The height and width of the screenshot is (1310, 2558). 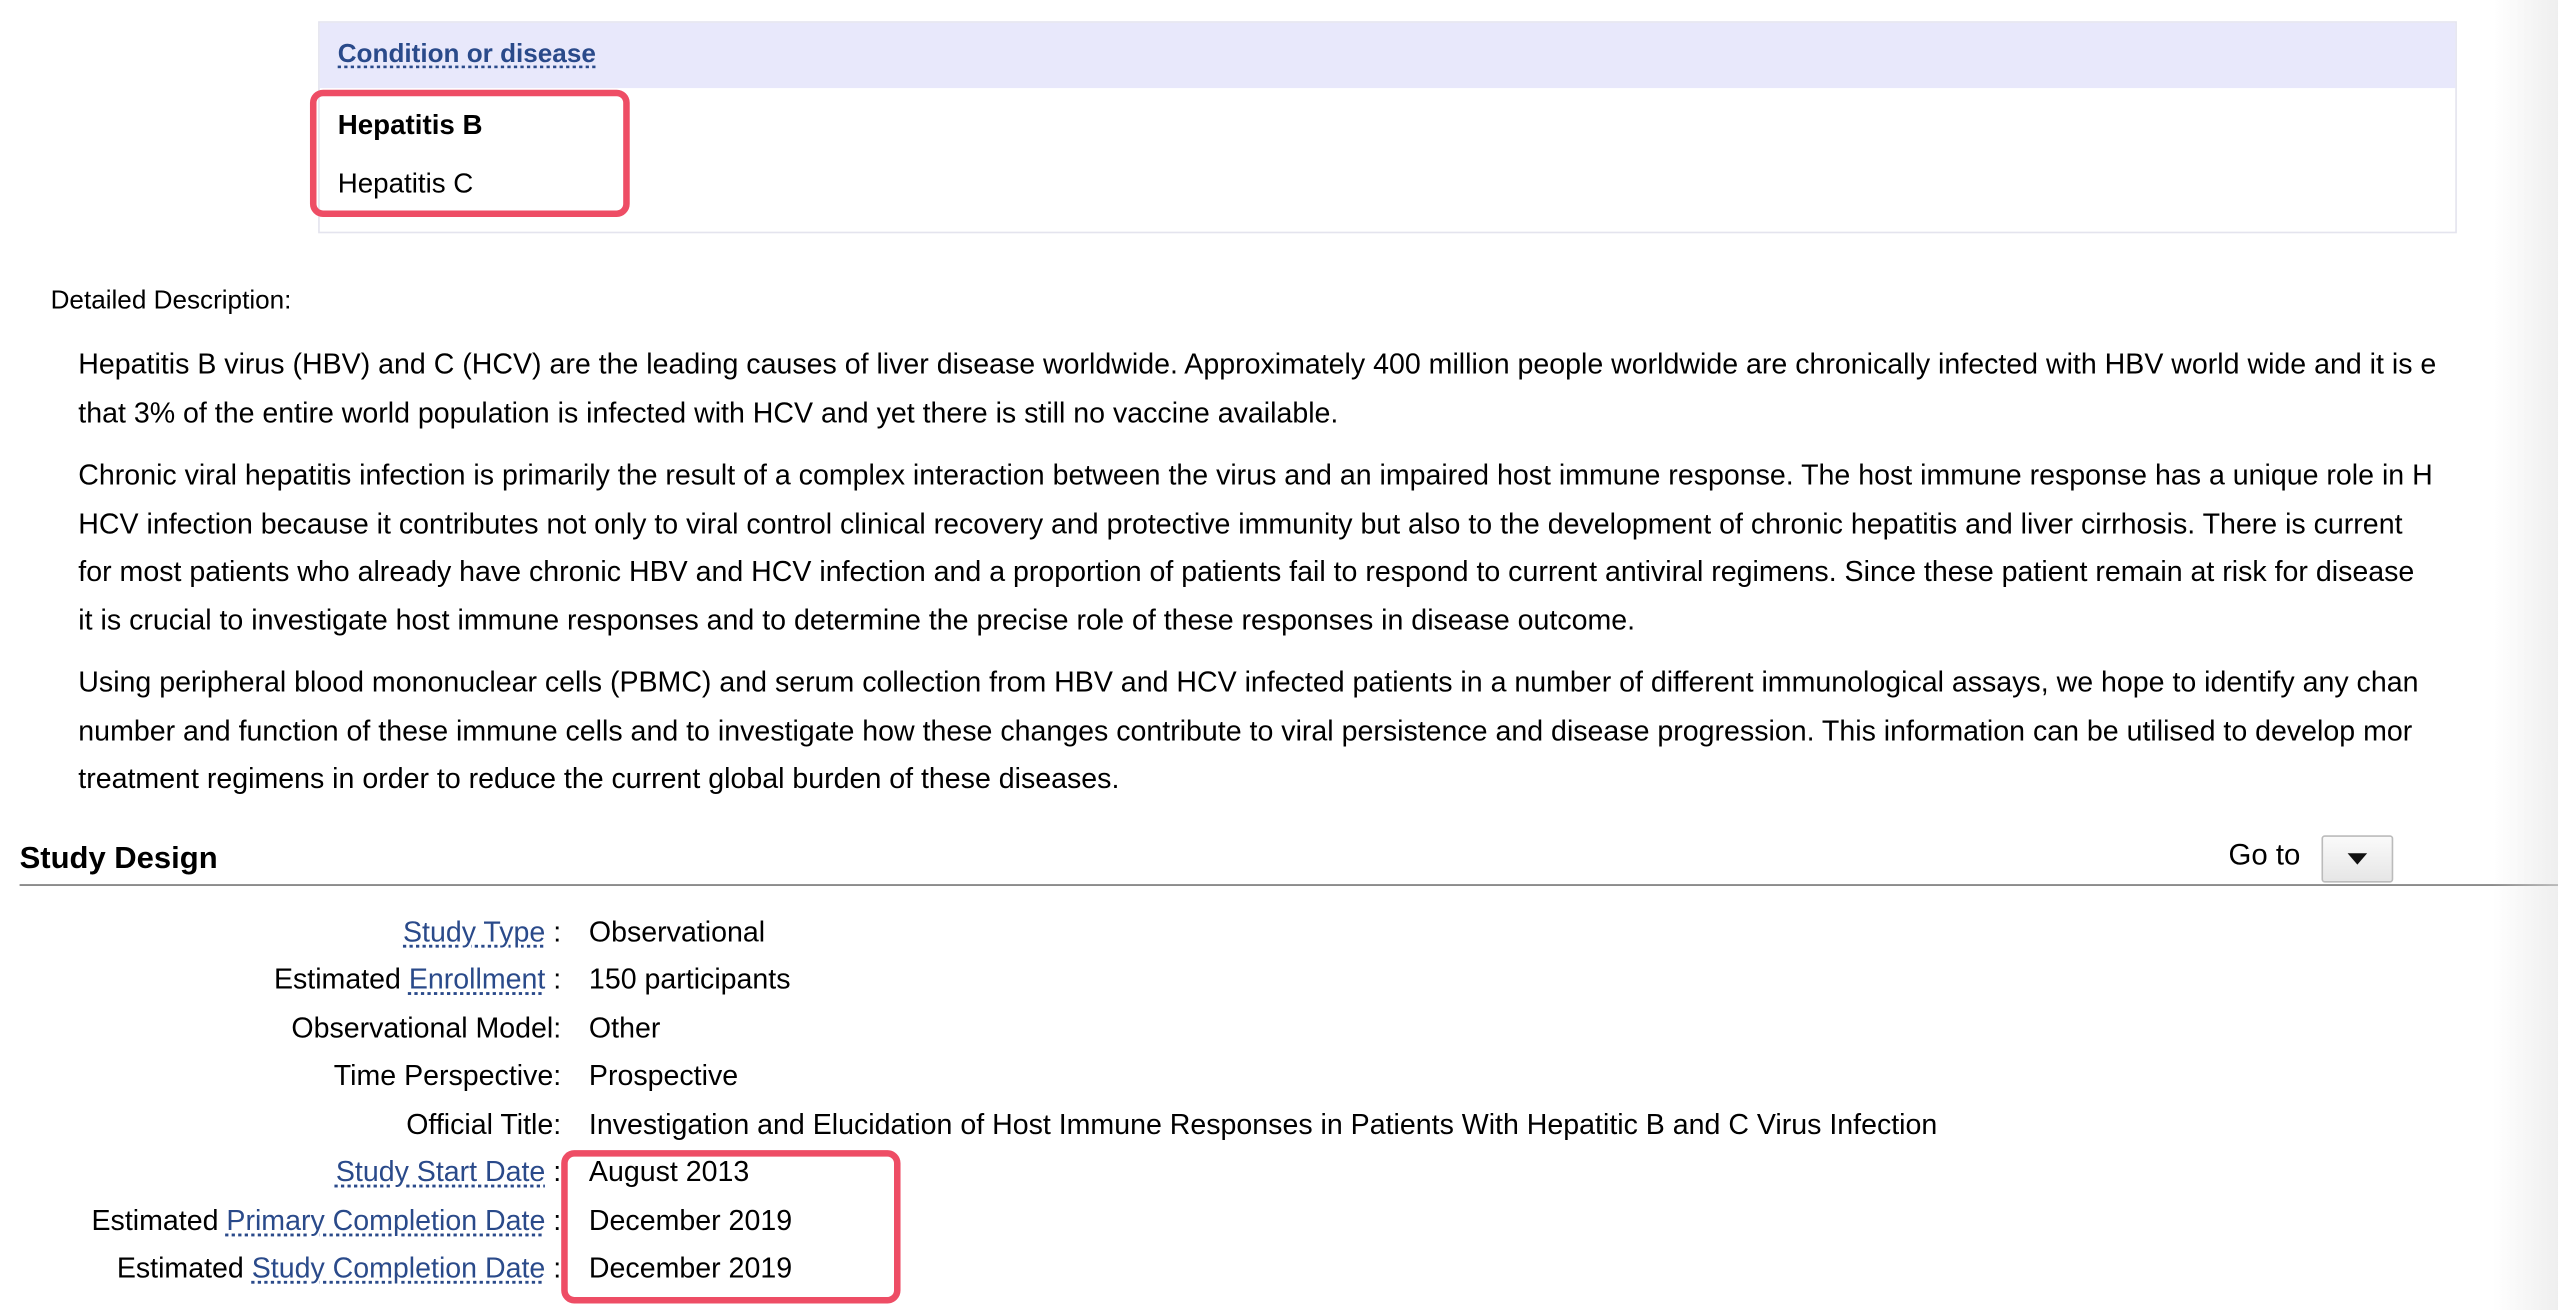 What do you see at coordinates (118, 859) in the screenshot?
I see `study-design-title: Study Design` at bounding box center [118, 859].